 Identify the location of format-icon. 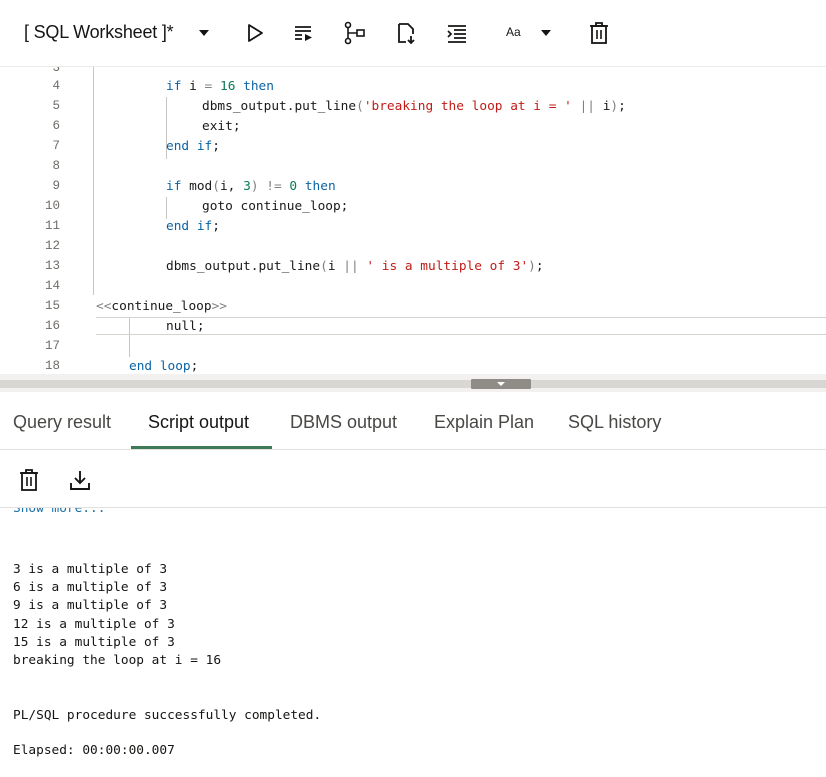
(457, 33).